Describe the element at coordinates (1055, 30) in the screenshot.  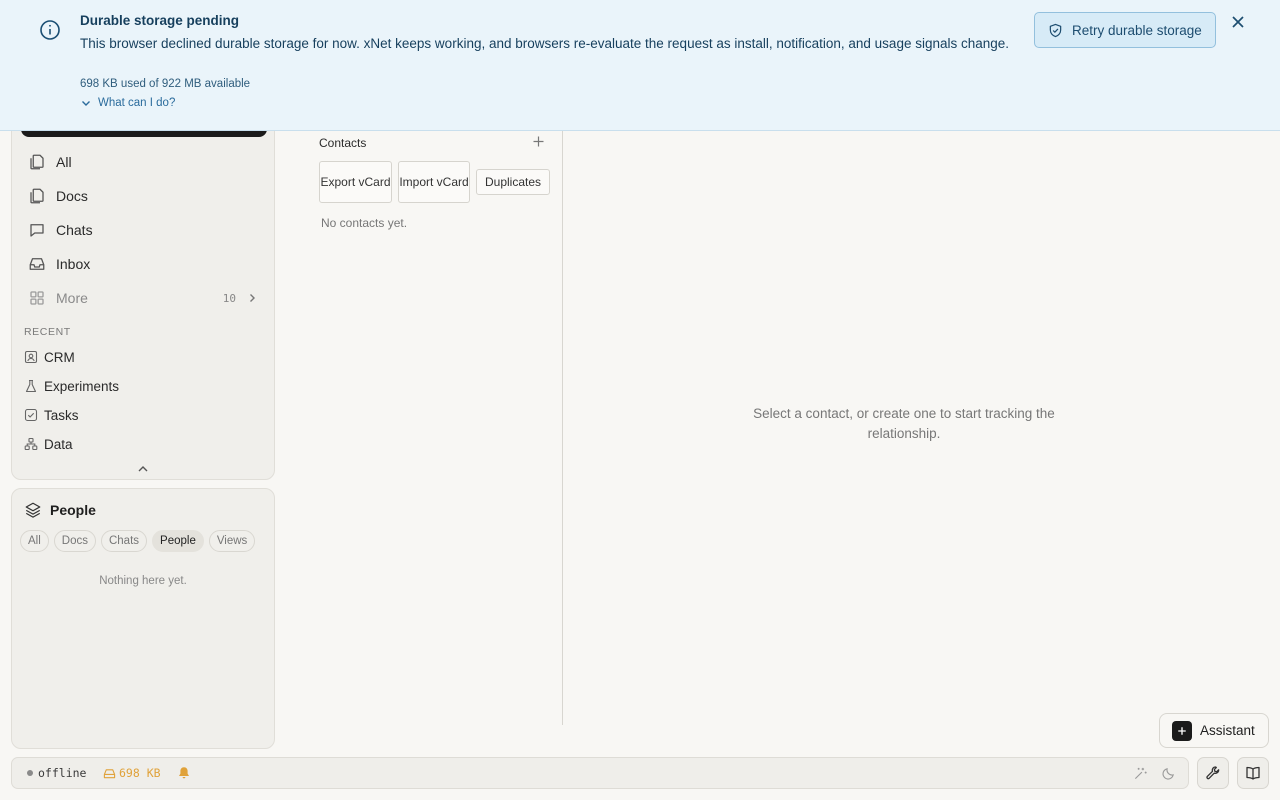
I see `shield-check-icon` at that location.